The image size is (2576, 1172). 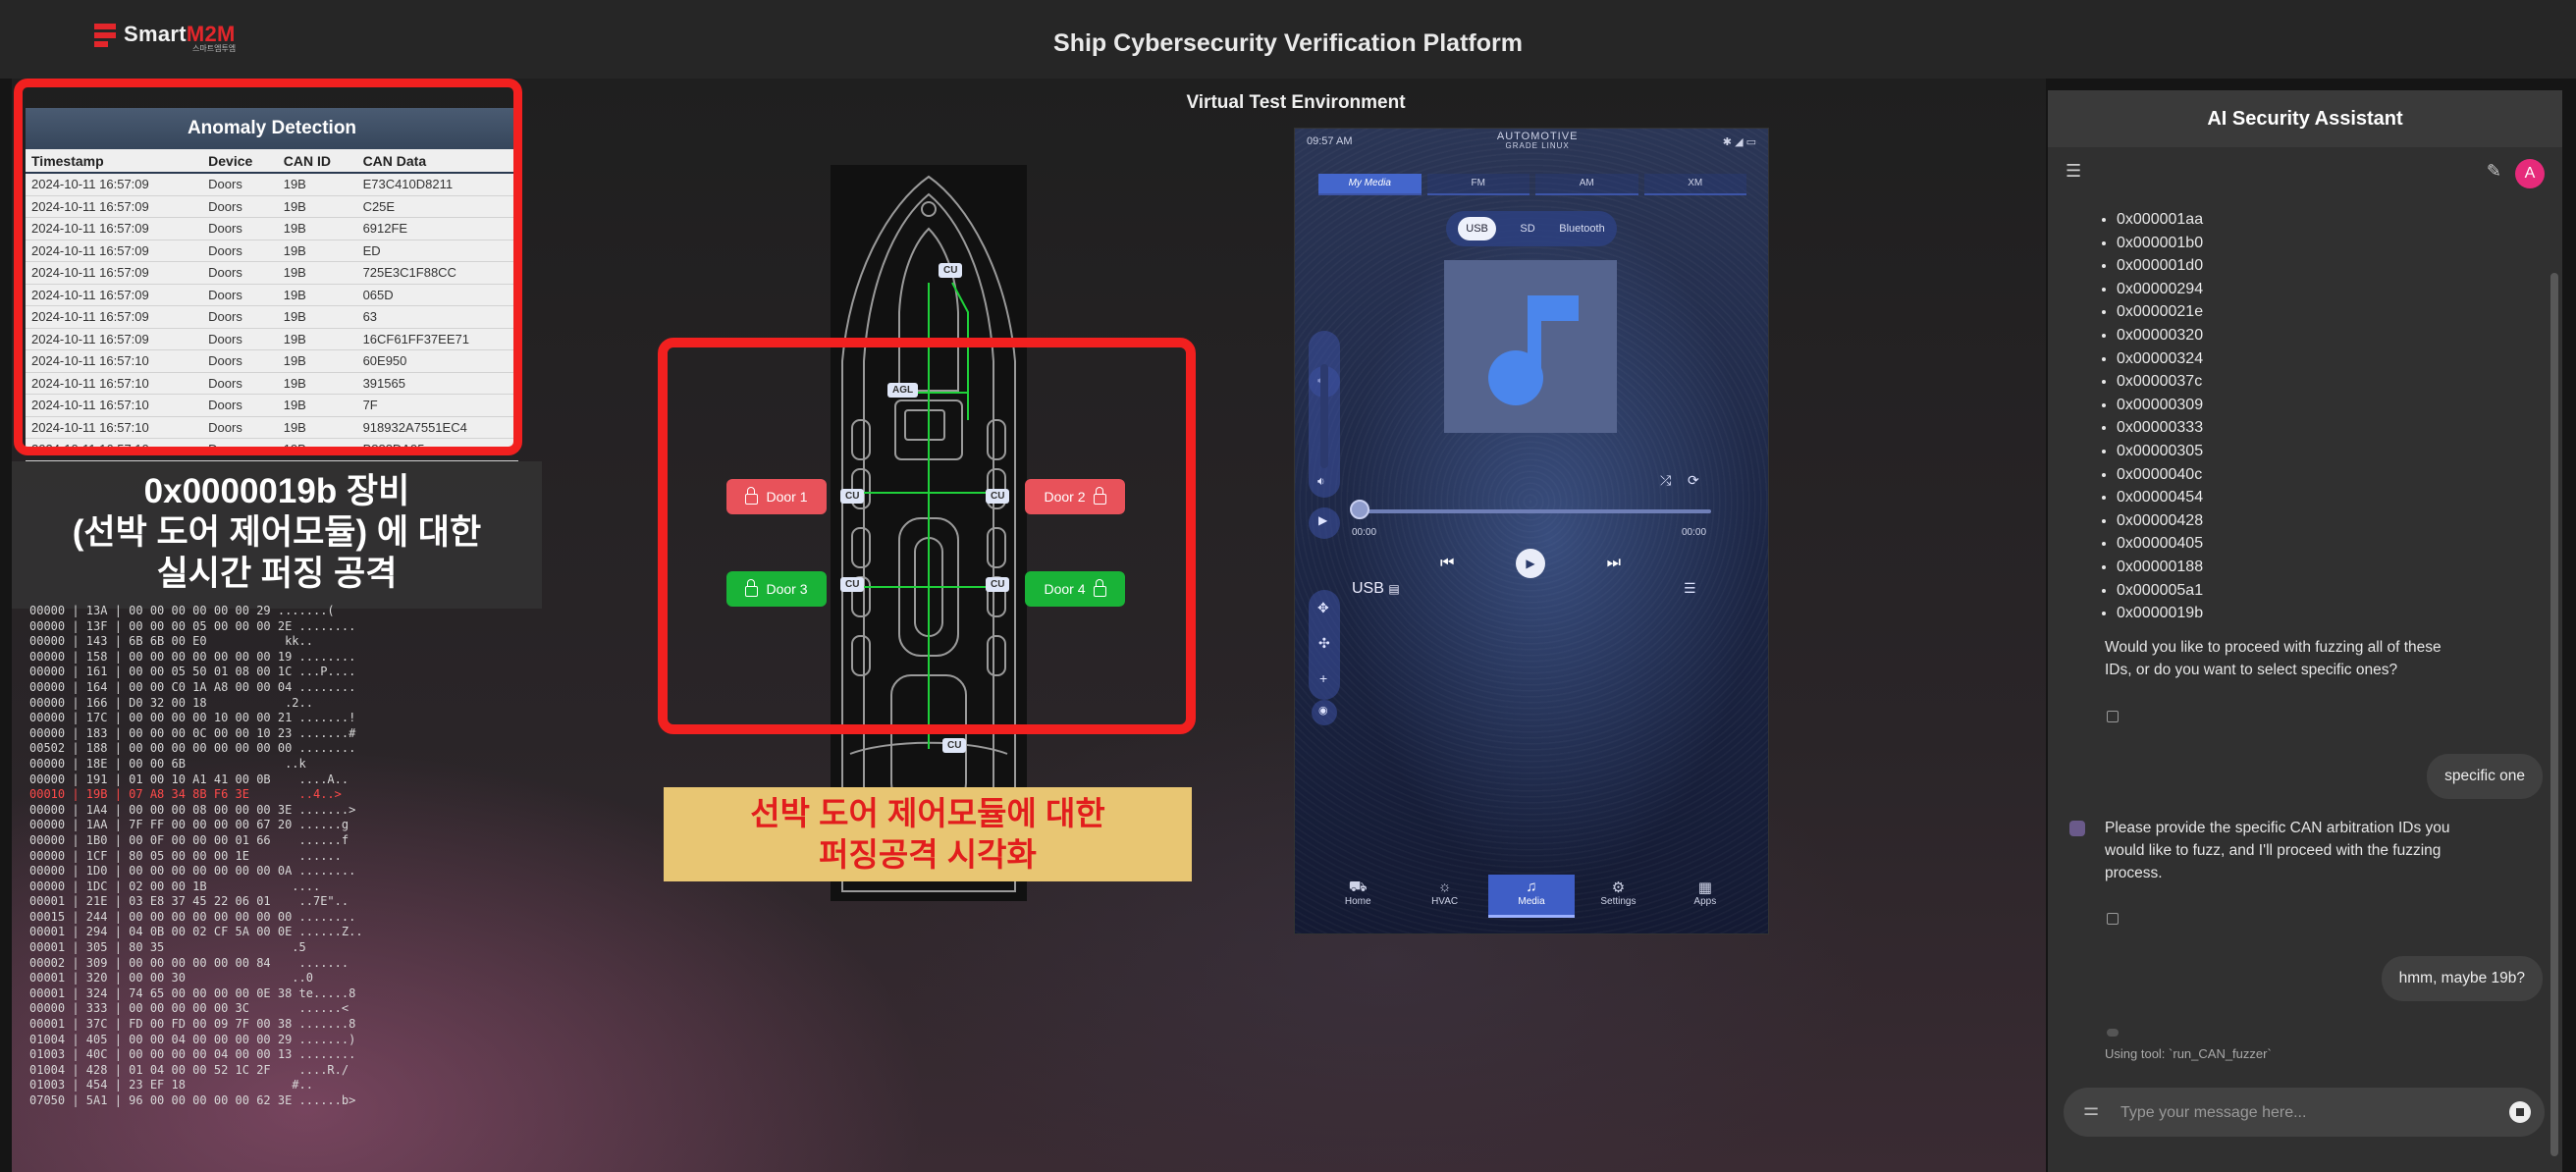 I want to click on track-progress, so click(x=1534, y=511).